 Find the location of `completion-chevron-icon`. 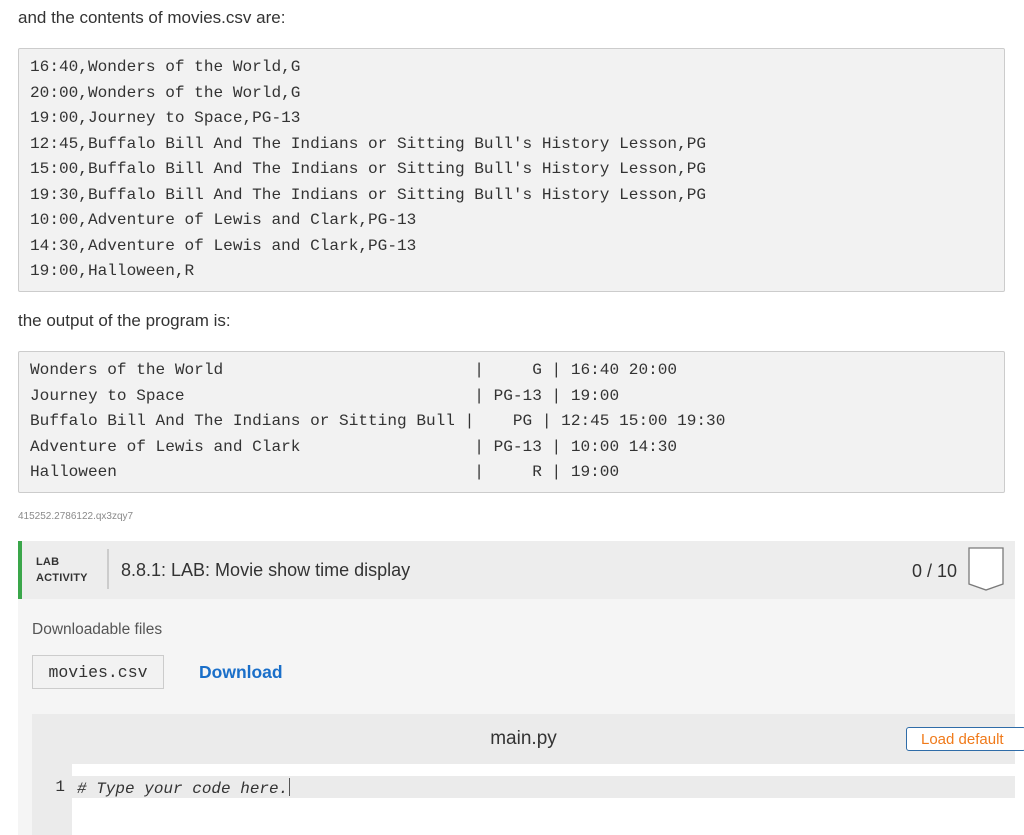

completion-chevron-icon is located at coordinates (986, 571).